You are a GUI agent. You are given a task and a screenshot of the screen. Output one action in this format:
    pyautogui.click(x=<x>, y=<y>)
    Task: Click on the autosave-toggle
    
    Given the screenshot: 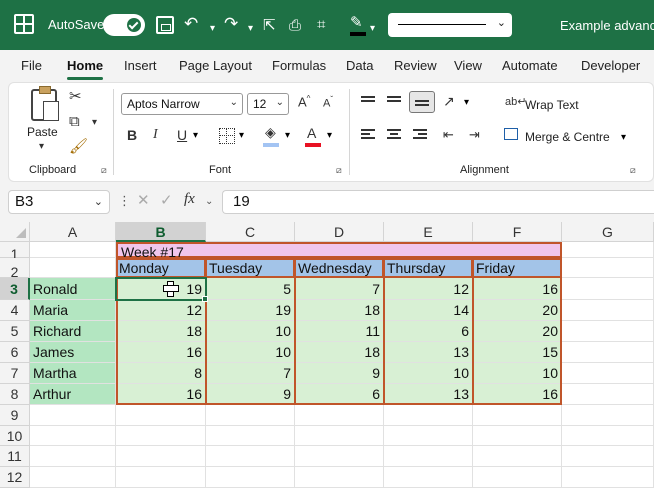 What is the action you would take?
    pyautogui.click(x=124, y=25)
    